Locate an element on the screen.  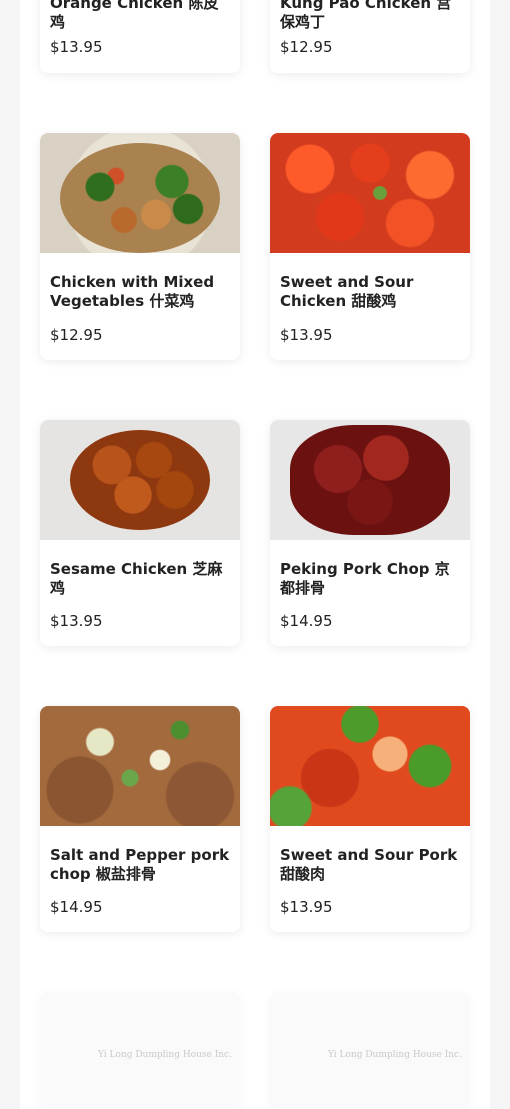
menu-item-title: Orange Chicken 陈皮鸡 is located at coordinates (134, 15).